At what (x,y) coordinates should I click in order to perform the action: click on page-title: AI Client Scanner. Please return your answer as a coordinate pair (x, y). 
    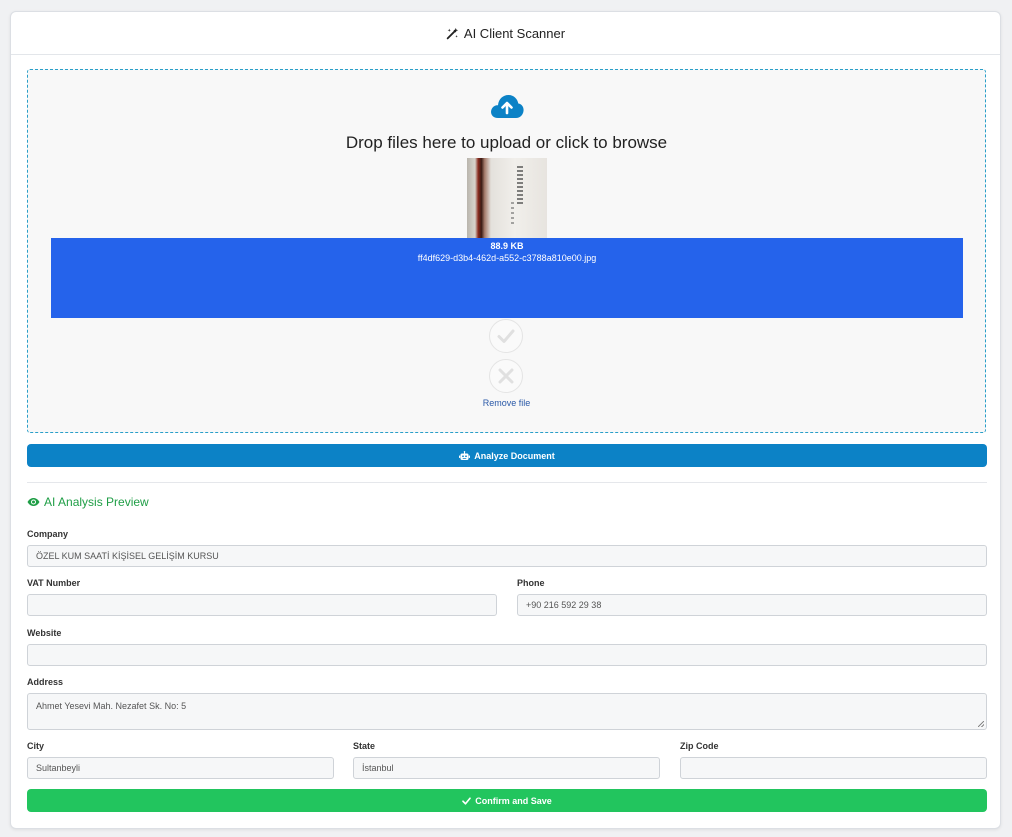
    Looking at the image, I should click on (514, 33).